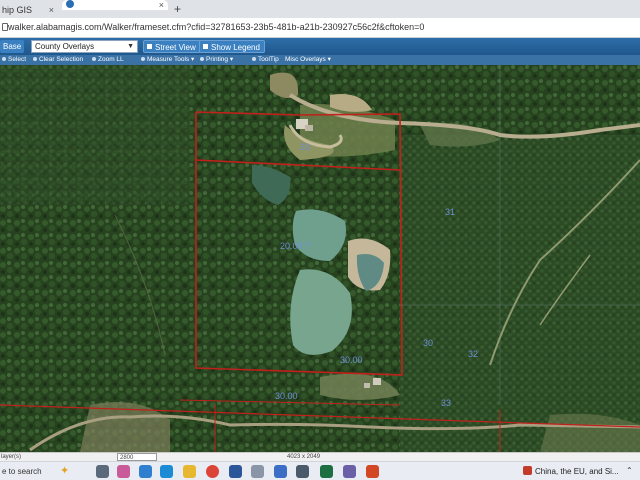  I want to click on printing-menu: Printing ▾, so click(216, 60).